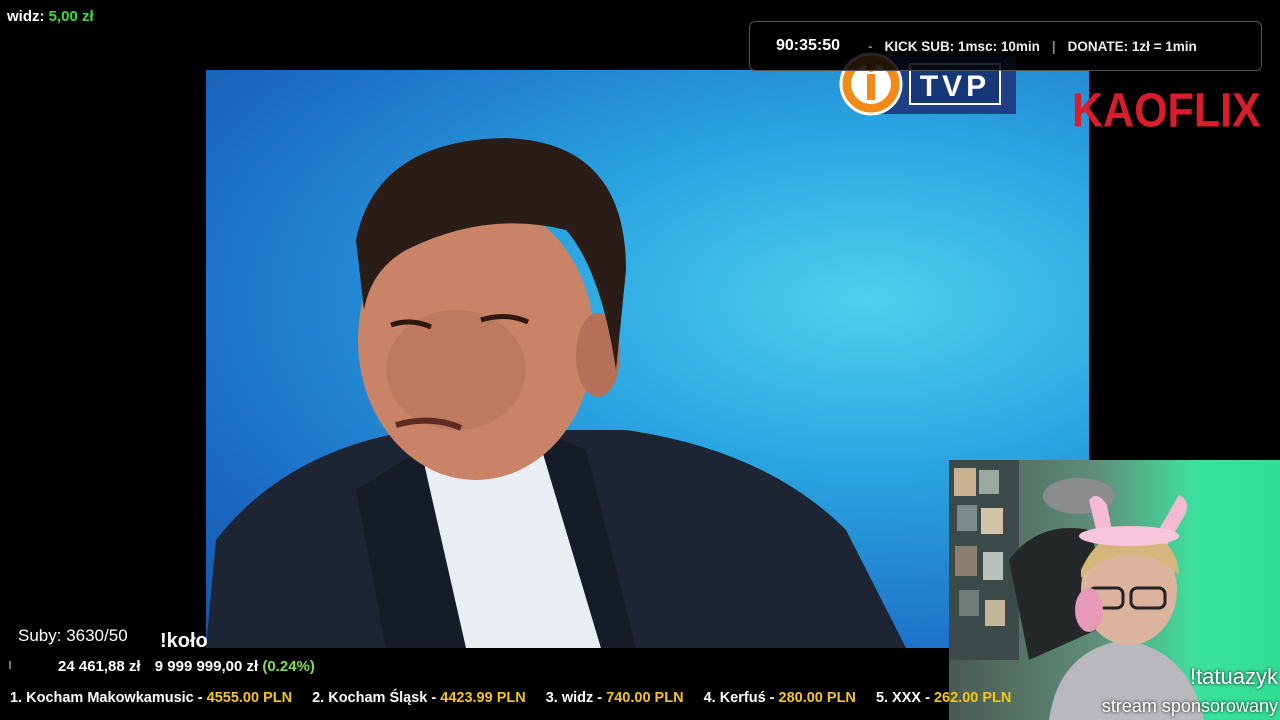 This screenshot has height=720, width=1280. What do you see at coordinates (870, 46) in the screenshot?
I see `timer-dash: -` at bounding box center [870, 46].